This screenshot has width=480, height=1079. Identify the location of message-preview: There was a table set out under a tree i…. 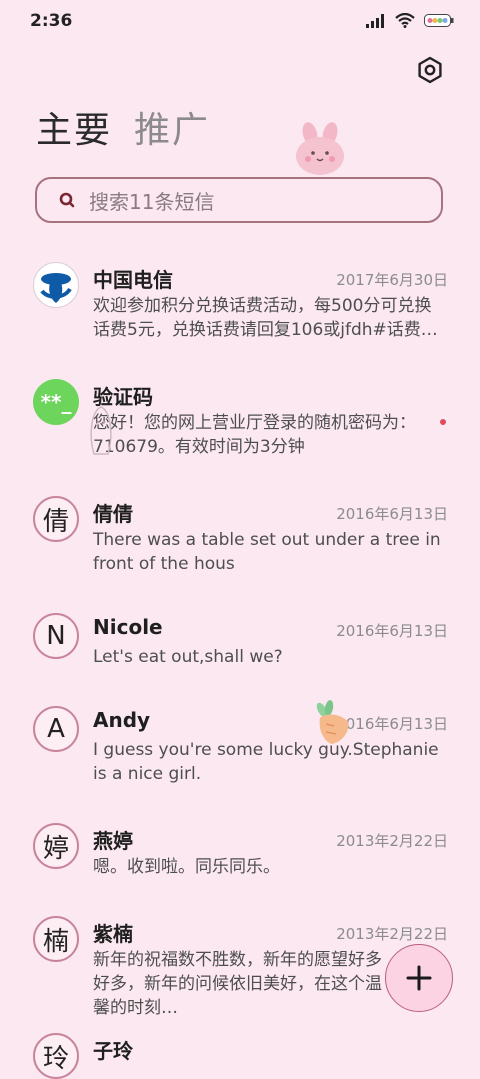
(267, 552).